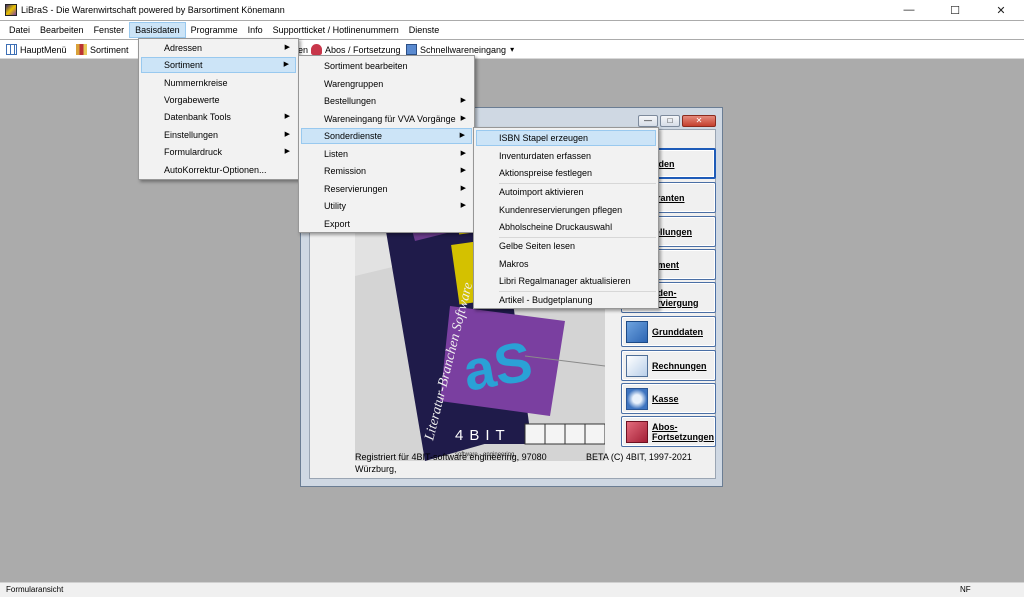 Image resolution: width=1024 pixels, height=597 pixels. I want to click on kasse-button-label: Kasse, so click(665, 398).